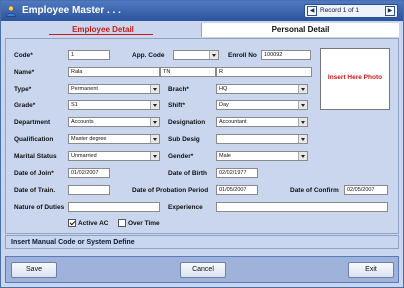 The image size is (404, 288). What do you see at coordinates (262, 89) in the screenshot?
I see `brach-select: HQ` at bounding box center [262, 89].